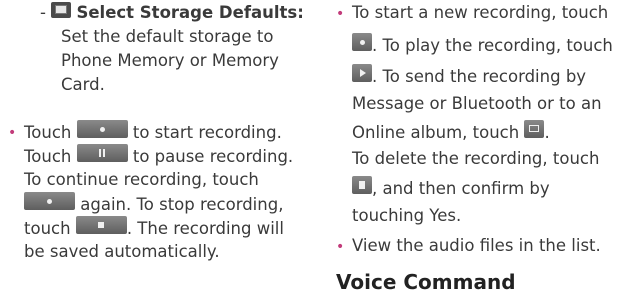 The height and width of the screenshot is (294, 633). Describe the element at coordinates (362, 73) in the screenshot. I see `play-triangle-icon` at that location.